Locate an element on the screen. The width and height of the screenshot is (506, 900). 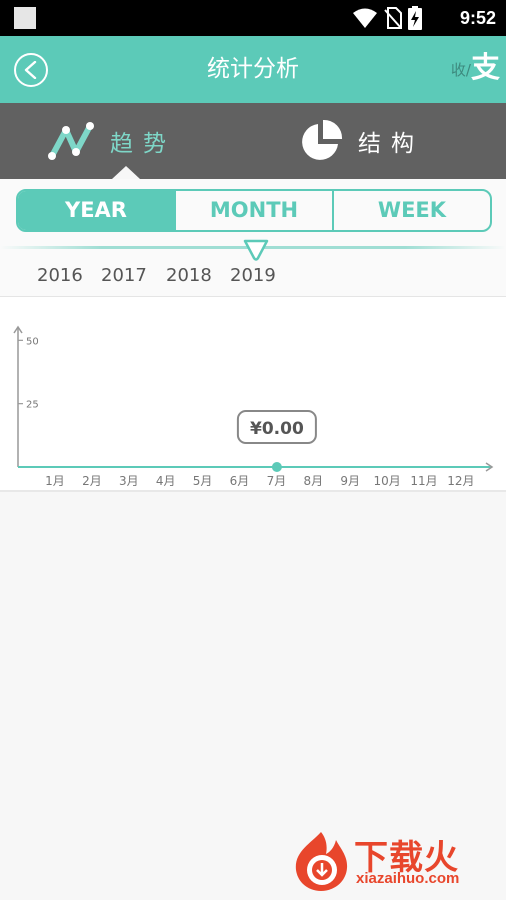
period-month-button: MONTH is located at coordinates (253, 210).